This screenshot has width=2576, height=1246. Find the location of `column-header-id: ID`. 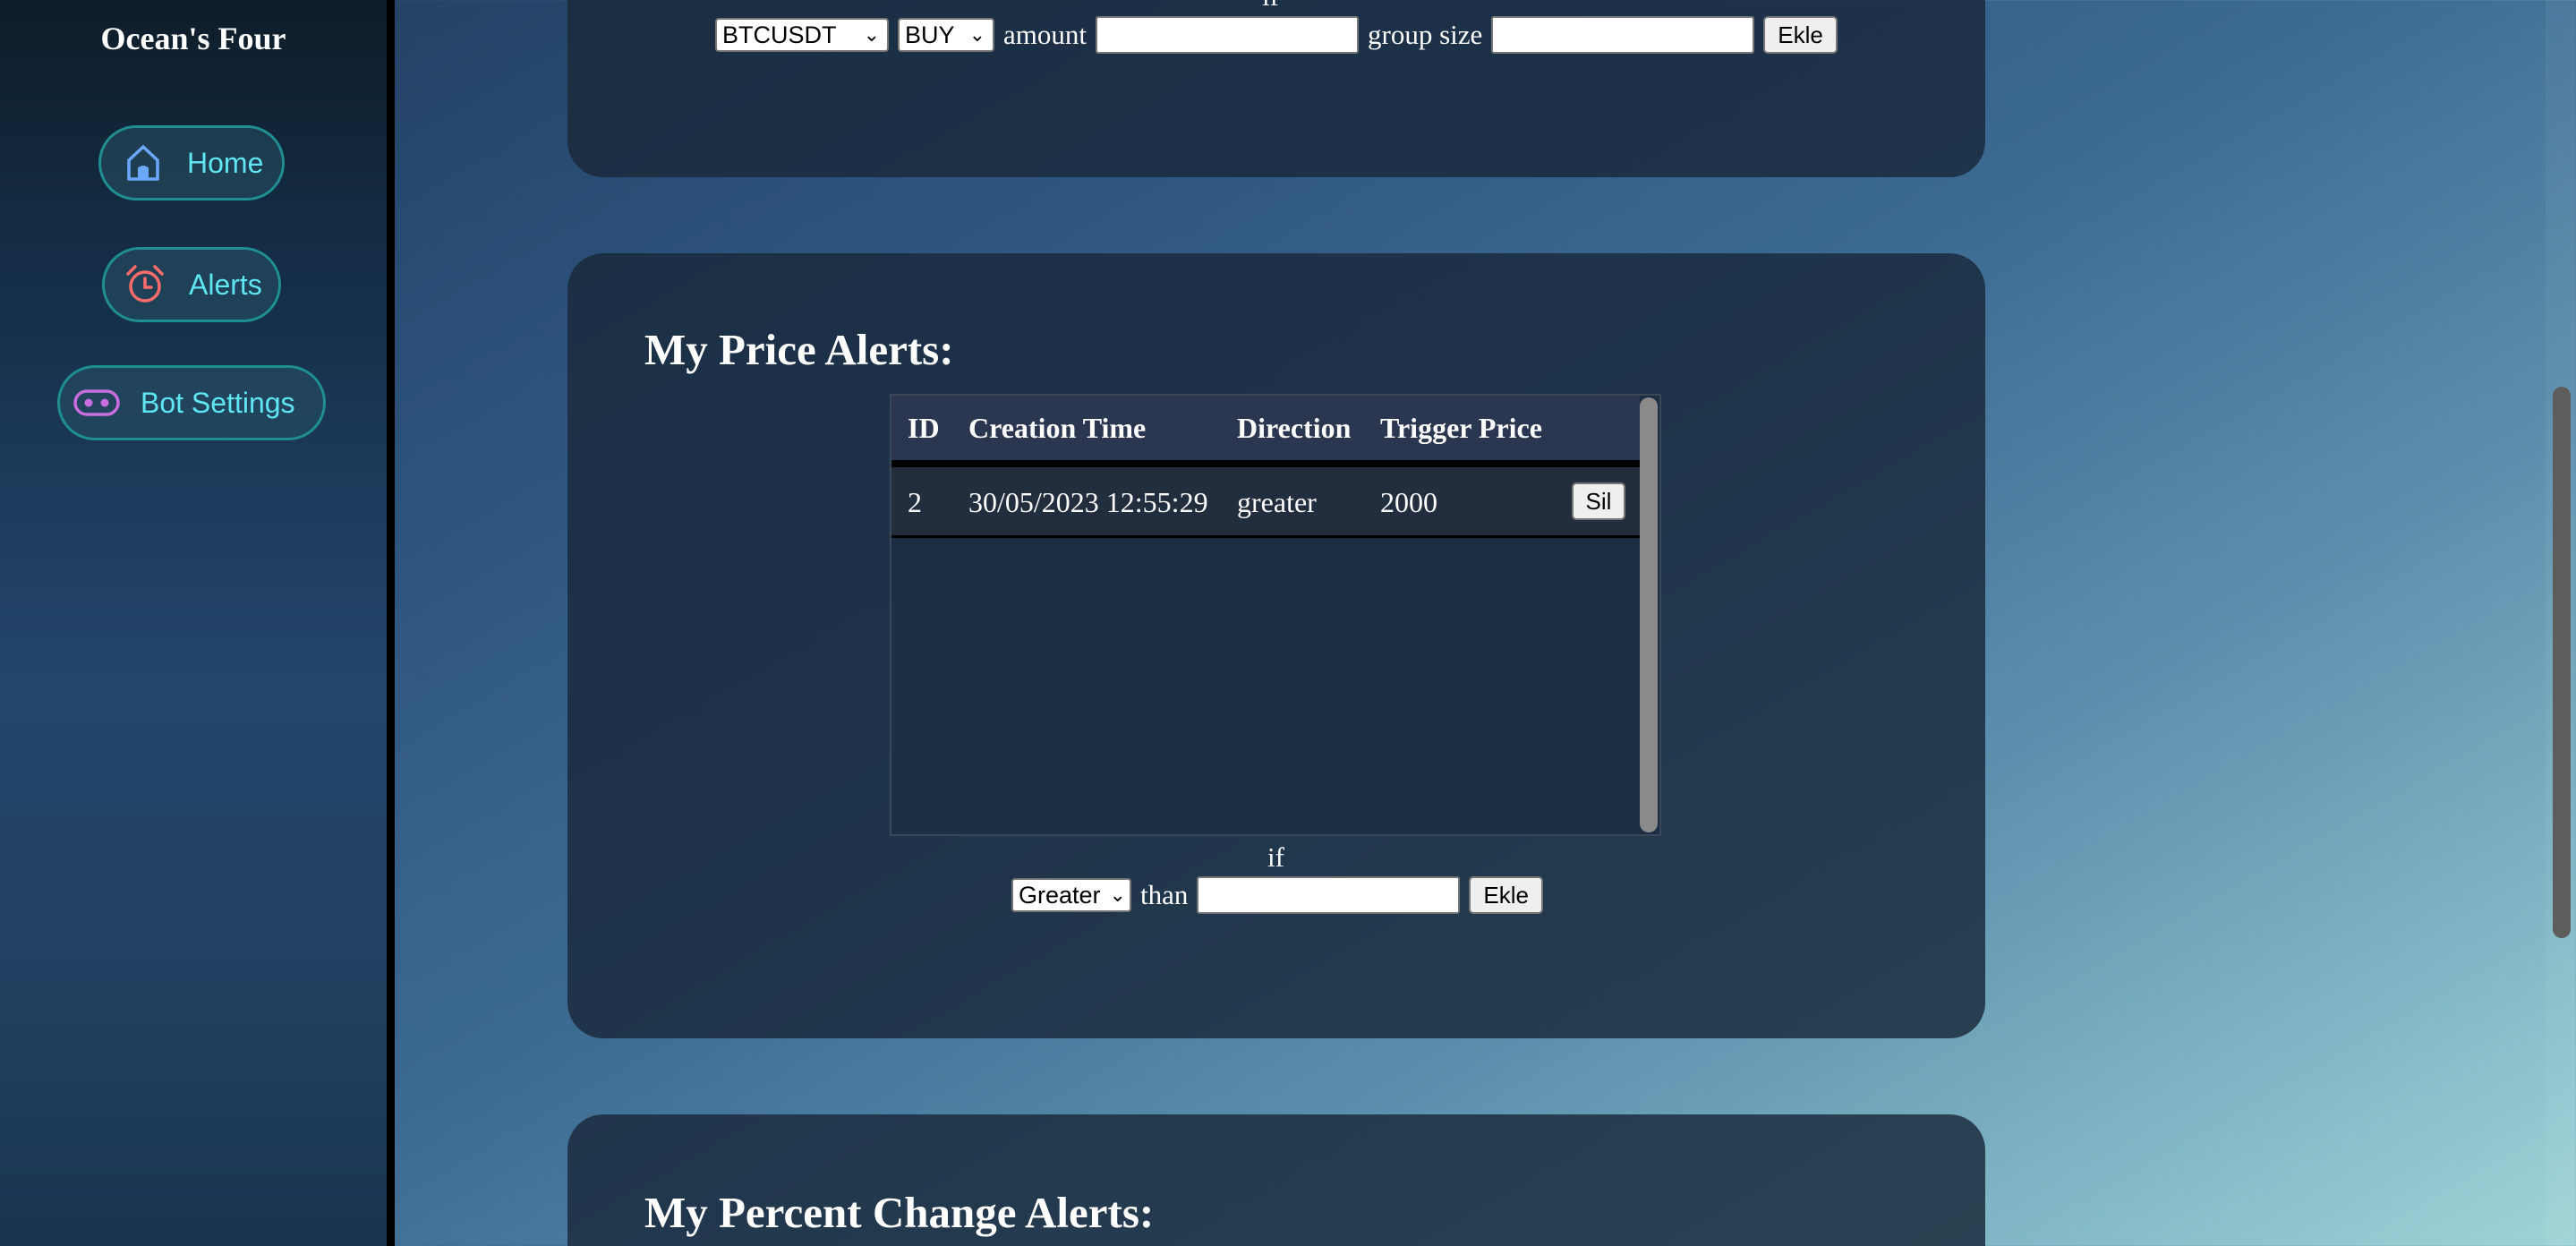

column-header-id: ID is located at coordinates (924, 428).